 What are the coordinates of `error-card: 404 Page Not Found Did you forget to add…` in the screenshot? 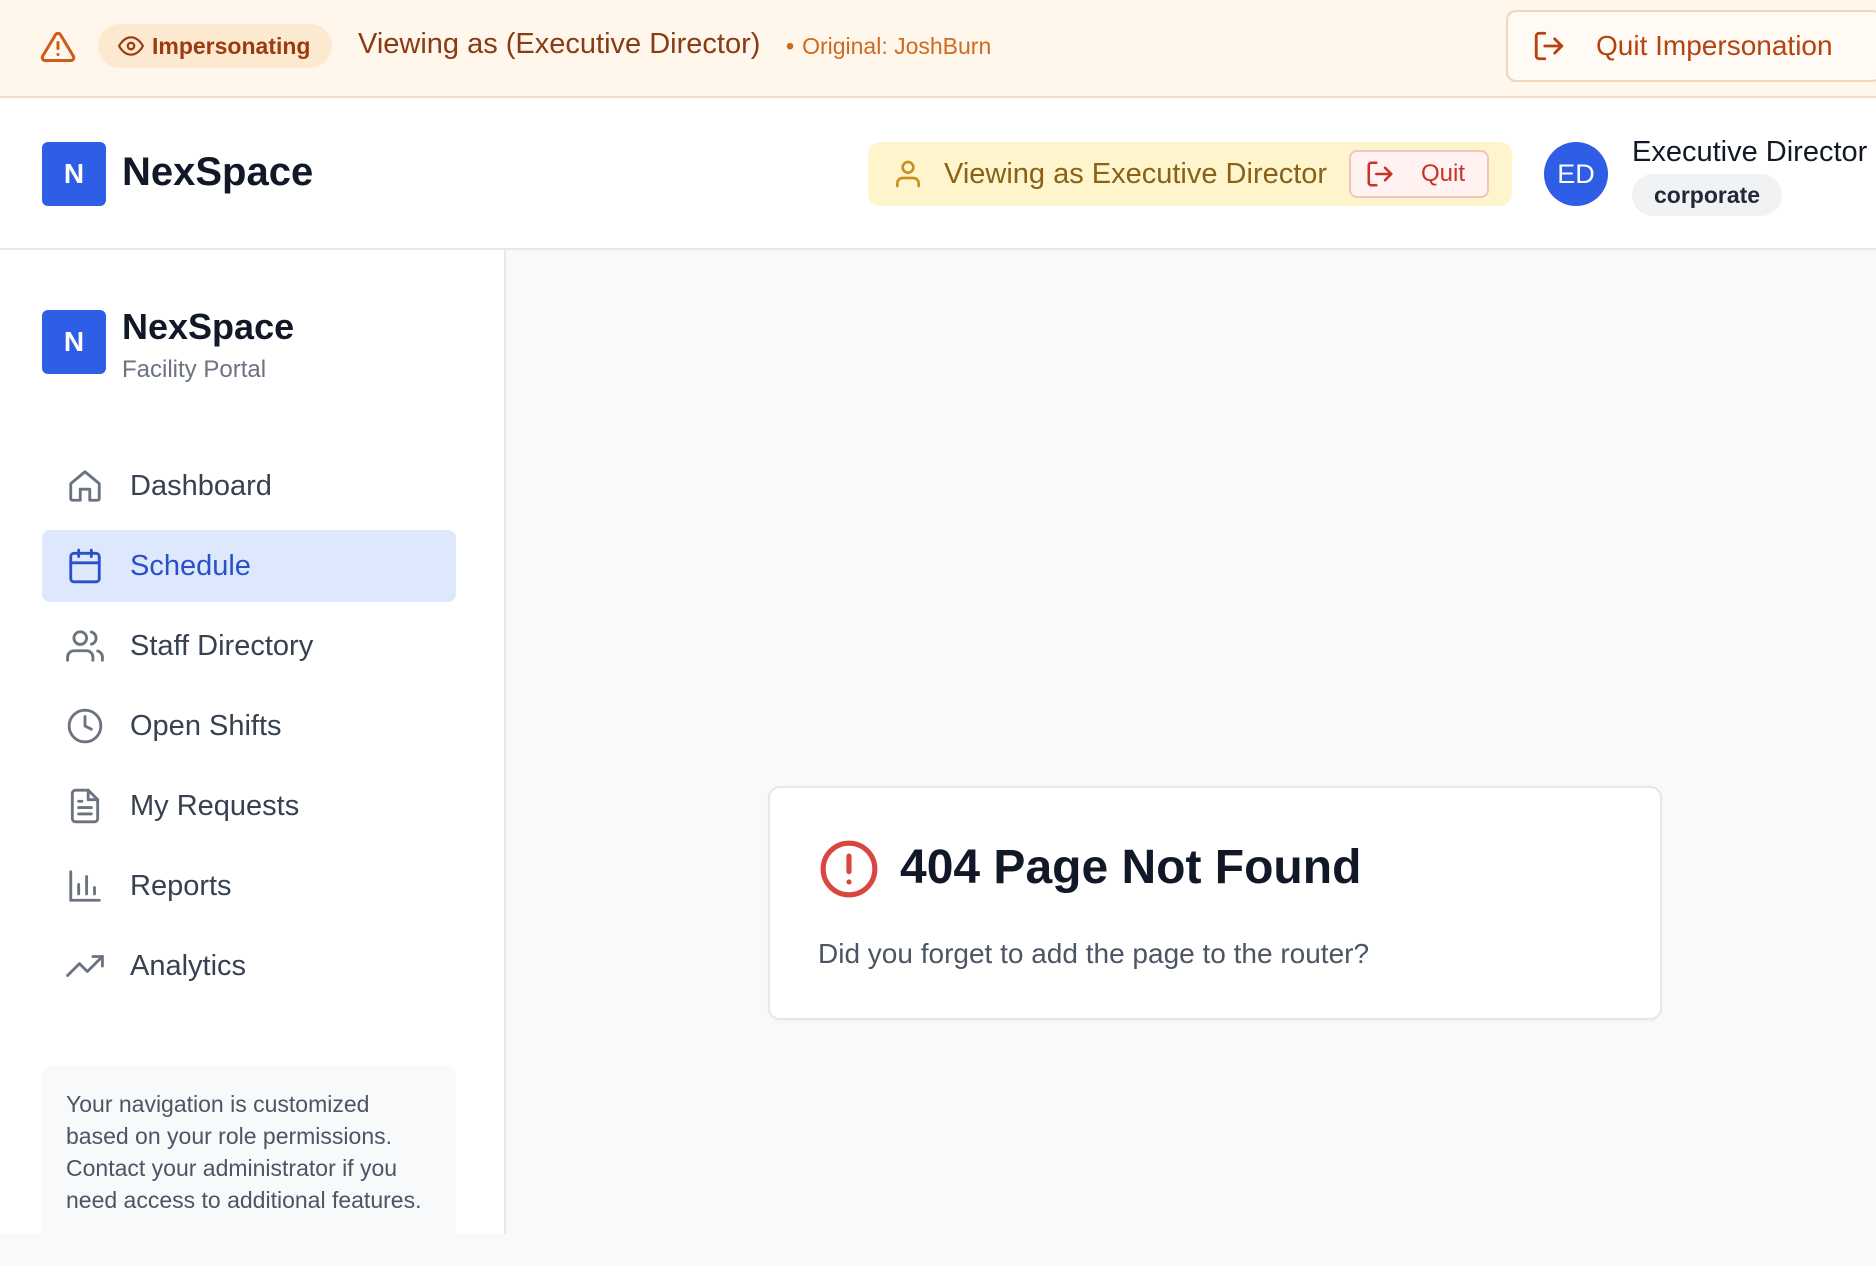 It's located at (1215, 903).